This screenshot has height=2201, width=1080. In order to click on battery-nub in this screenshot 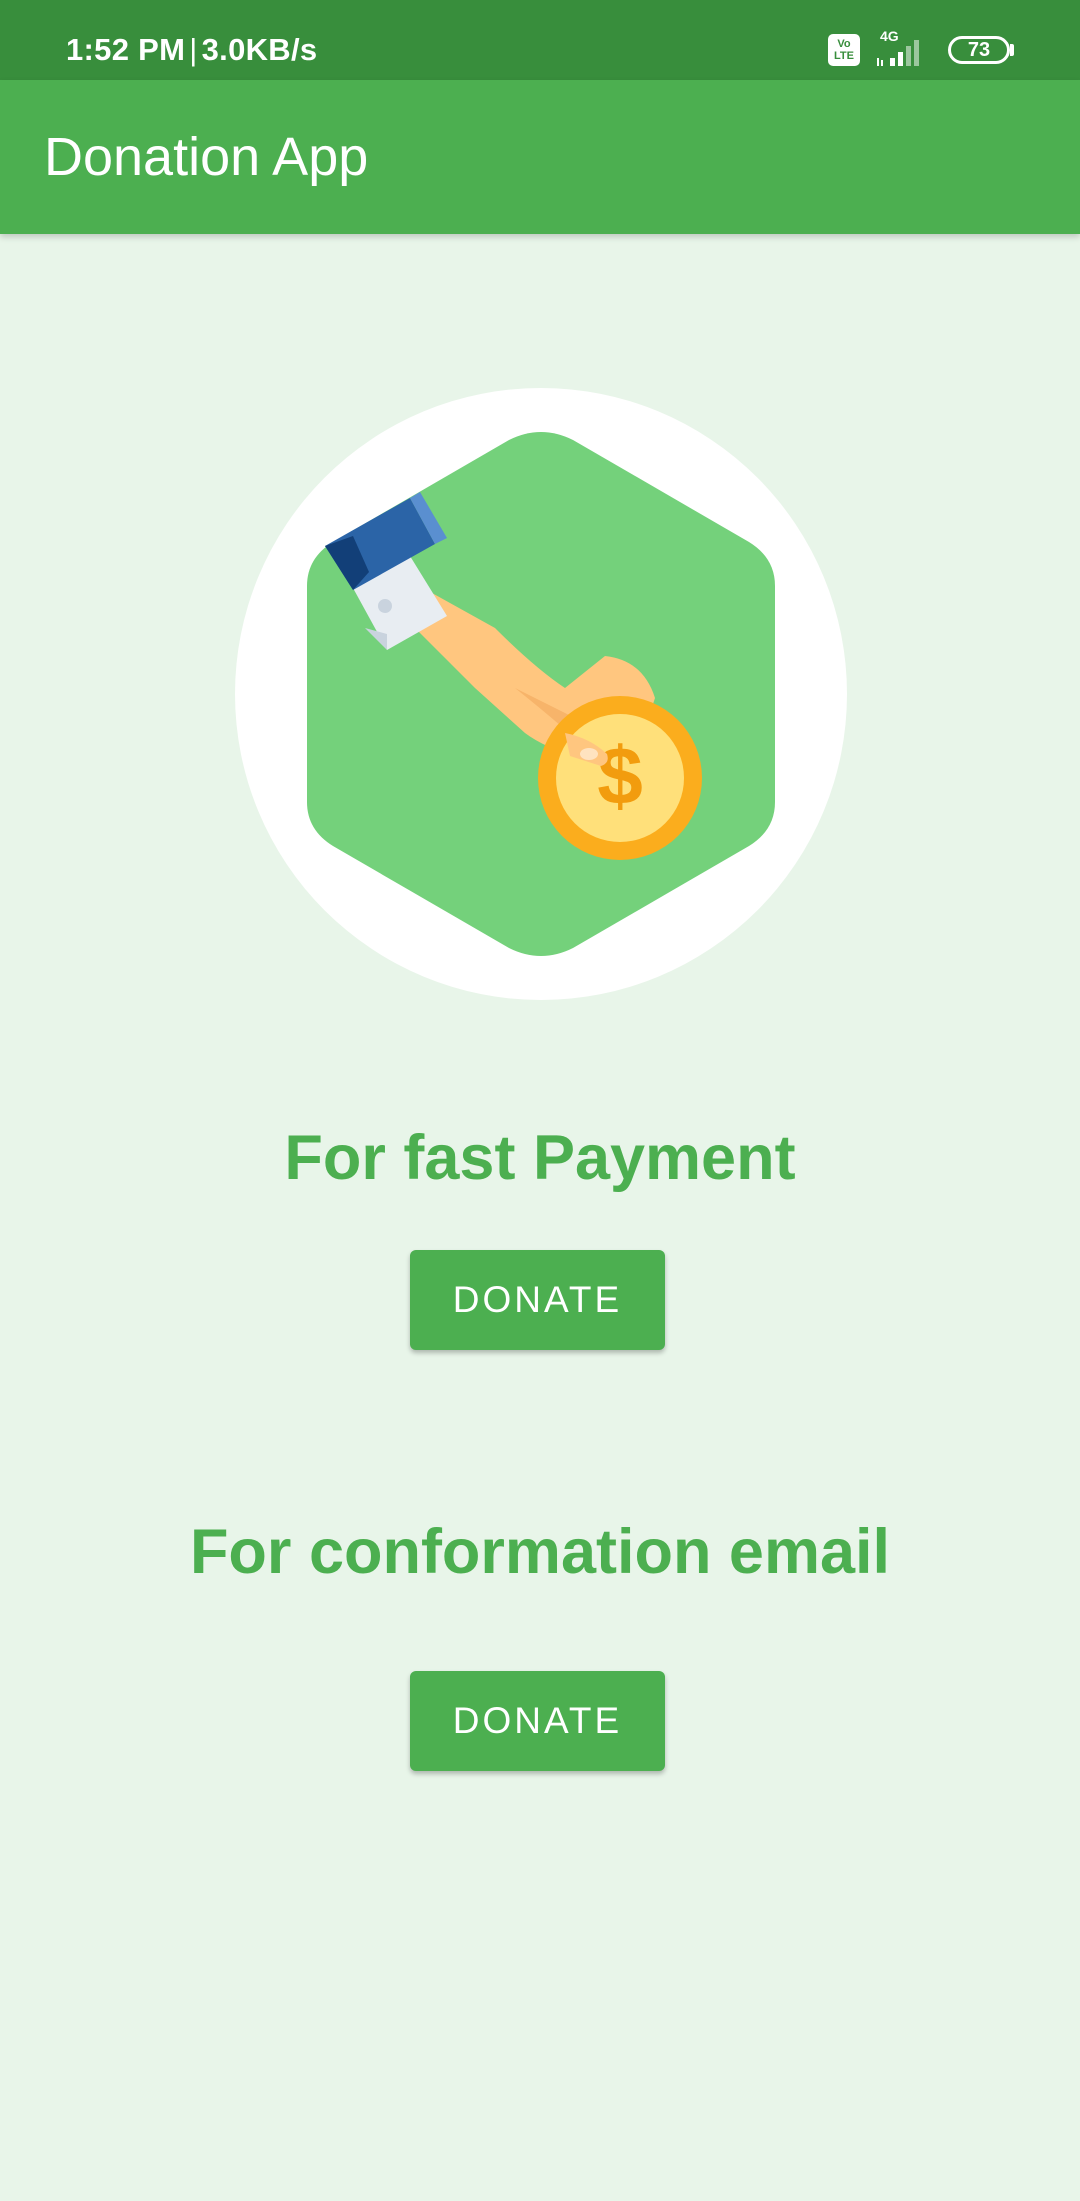, I will do `click(1012, 50)`.